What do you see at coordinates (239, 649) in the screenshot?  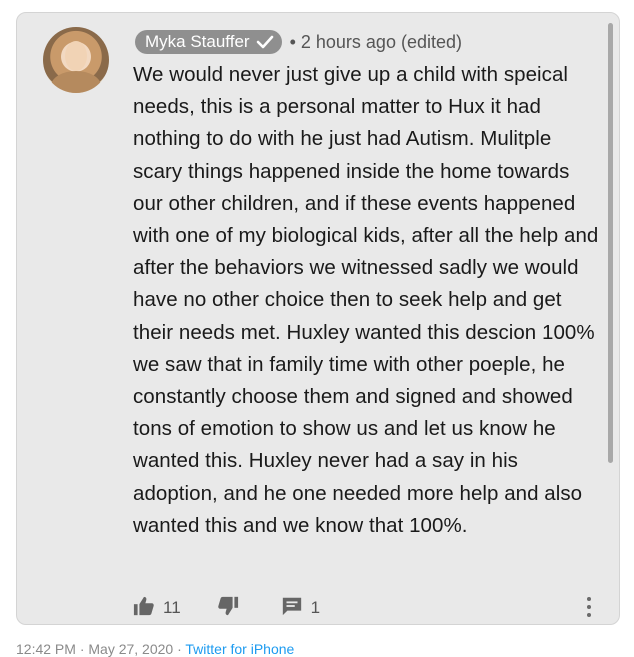 I see `tweet-source-link: Twitter for iPhone` at bounding box center [239, 649].